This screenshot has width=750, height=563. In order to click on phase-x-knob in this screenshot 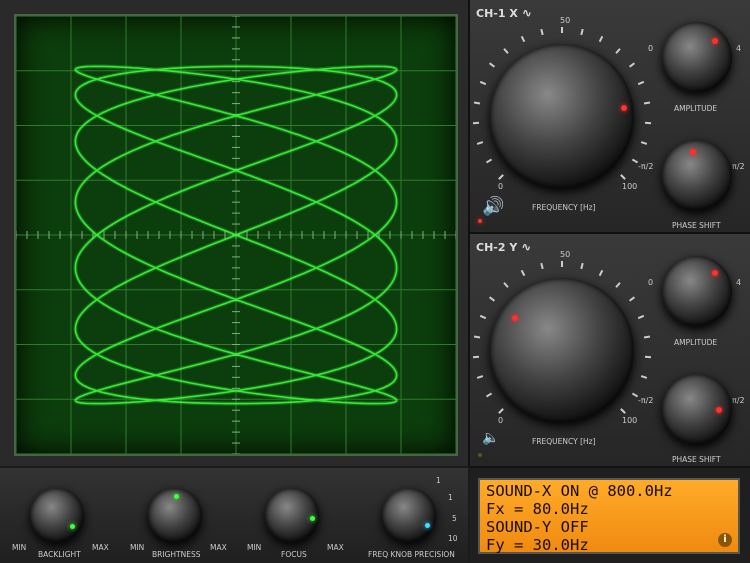, I will do `click(697, 175)`.